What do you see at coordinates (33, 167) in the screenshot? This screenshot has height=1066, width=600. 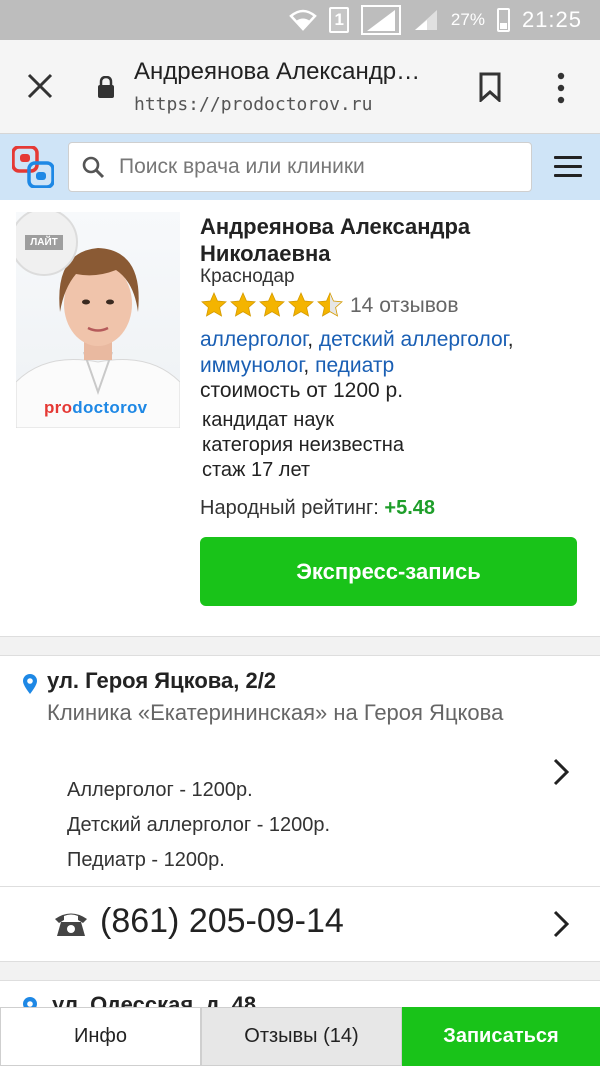 I see `prodoctorov-logo-icon` at bounding box center [33, 167].